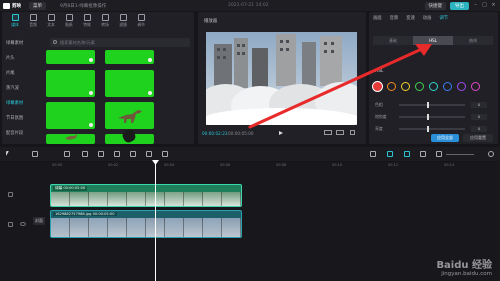 The image size is (500, 281). What do you see at coordinates (101, 154) in the screenshot?
I see `freeze-icon` at bounding box center [101, 154].